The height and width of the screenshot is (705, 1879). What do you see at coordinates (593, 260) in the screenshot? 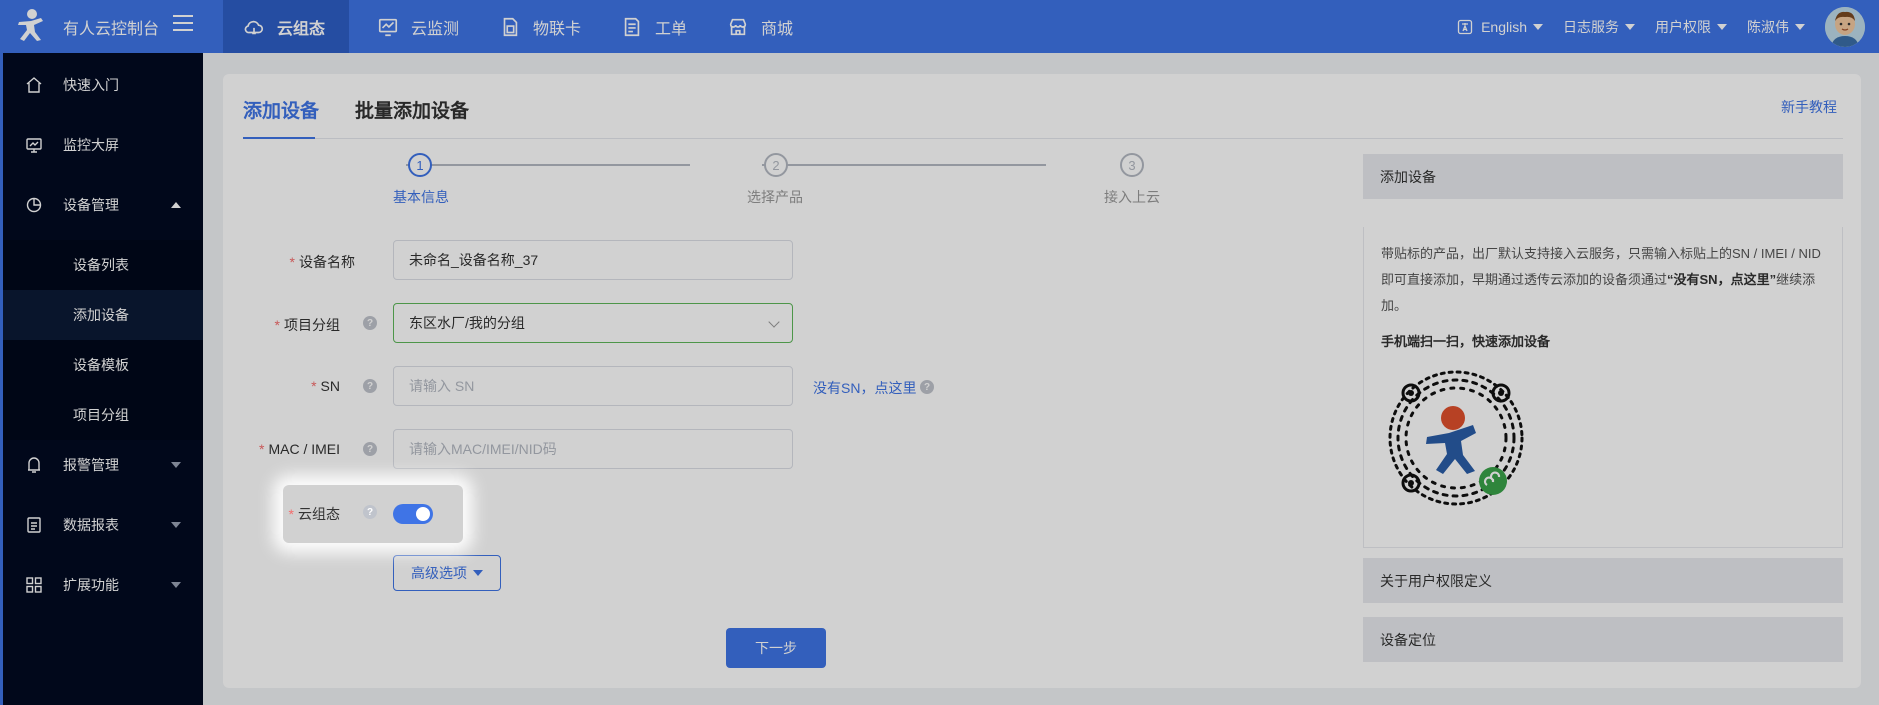
I see `device-name-input: 未命名_设备名称_37` at bounding box center [593, 260].